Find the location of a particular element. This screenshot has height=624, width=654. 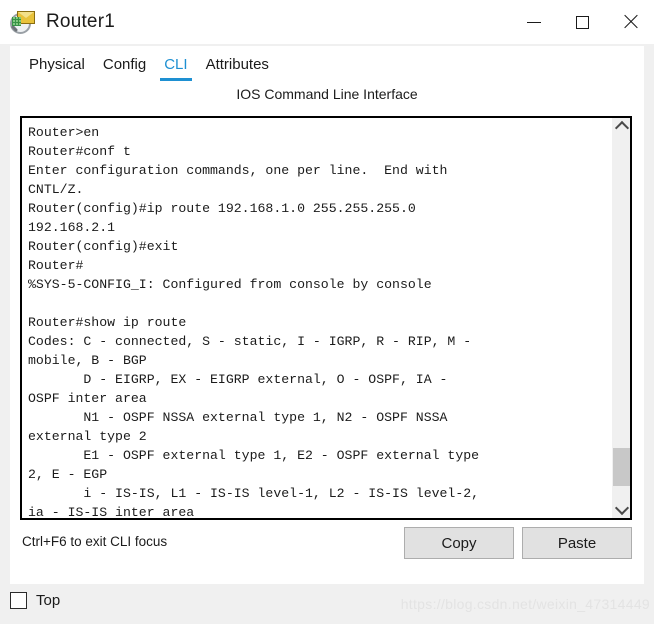

maximize-button is located at coordinates (582, 22).